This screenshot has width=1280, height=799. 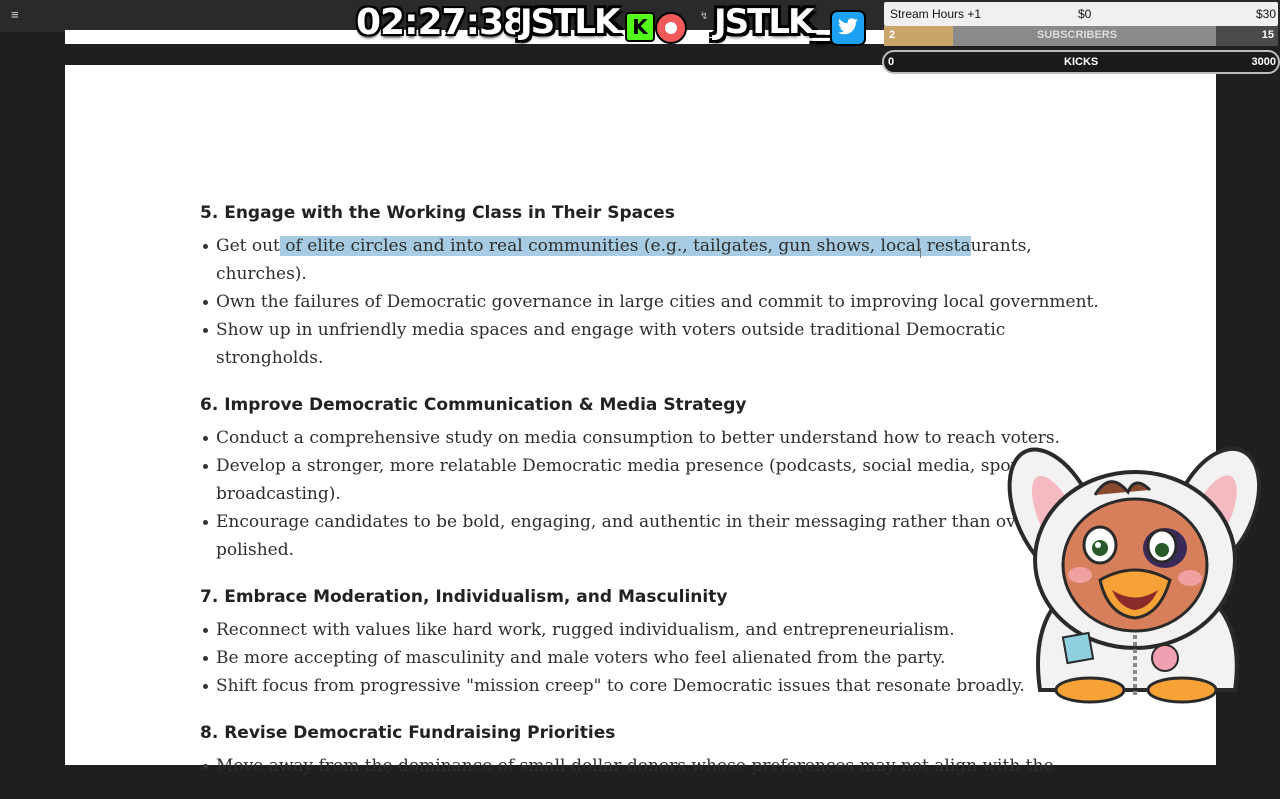 What do you see at coordinates (248, 246) in the screenshot?
I see `text-before-selection: Get out` at bounding box center [248, 246].